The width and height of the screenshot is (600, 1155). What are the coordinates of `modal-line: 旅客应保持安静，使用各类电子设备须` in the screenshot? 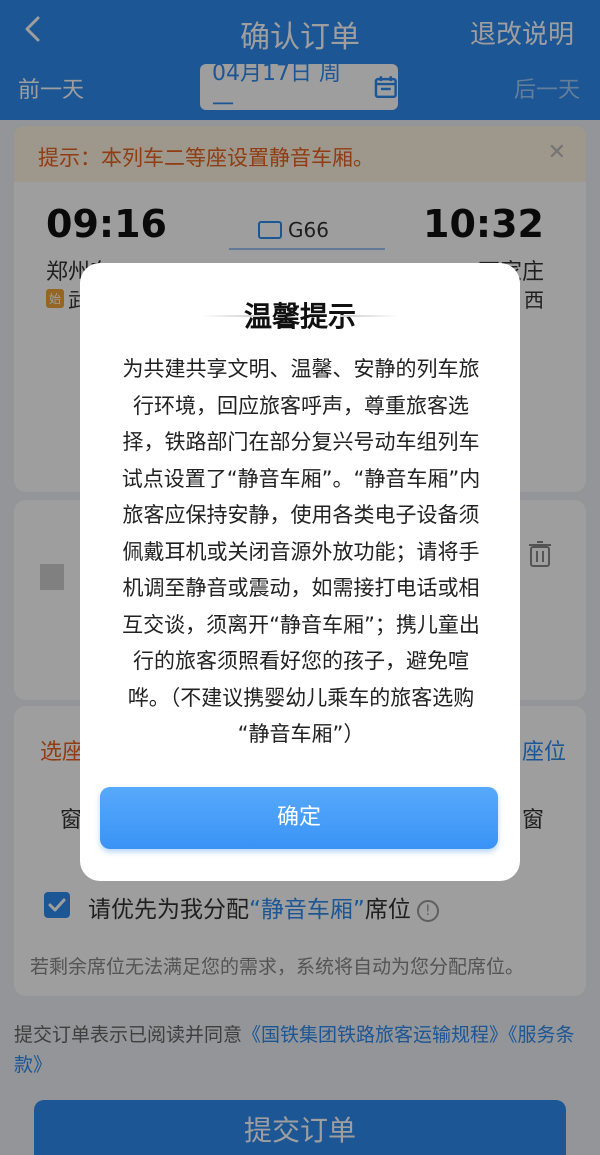 It's located at (301, 515).